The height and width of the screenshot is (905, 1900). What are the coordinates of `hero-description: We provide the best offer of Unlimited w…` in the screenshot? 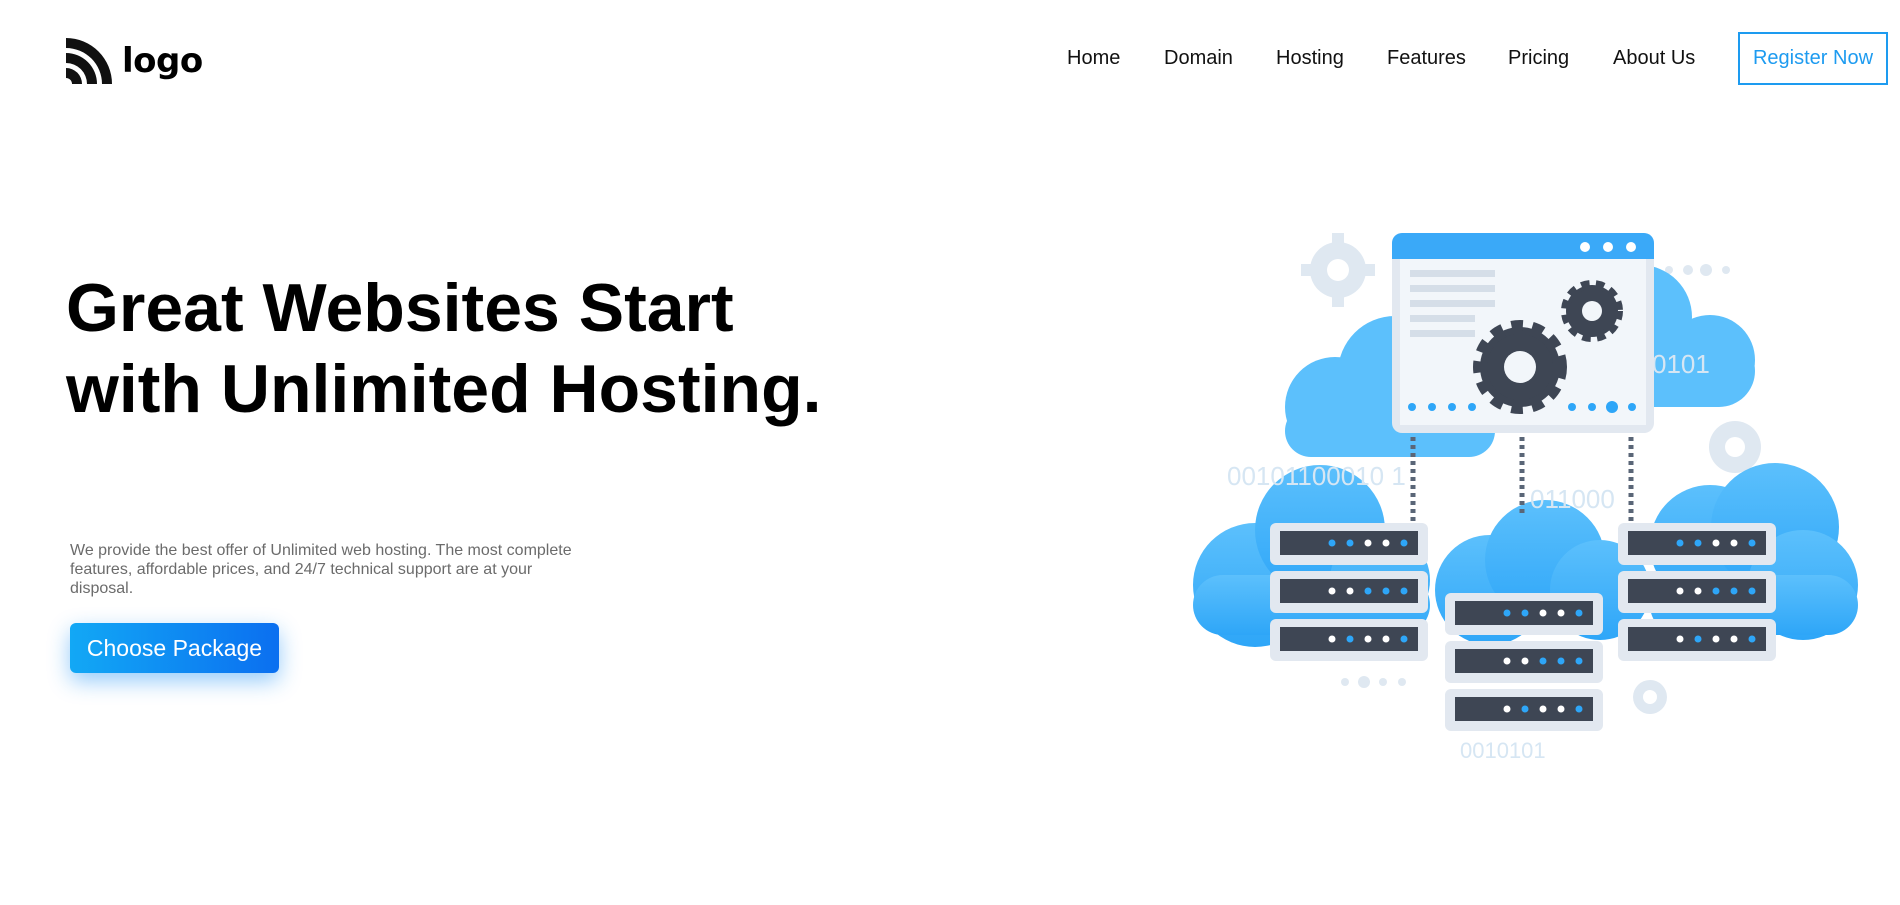 It's located at (321, 569).